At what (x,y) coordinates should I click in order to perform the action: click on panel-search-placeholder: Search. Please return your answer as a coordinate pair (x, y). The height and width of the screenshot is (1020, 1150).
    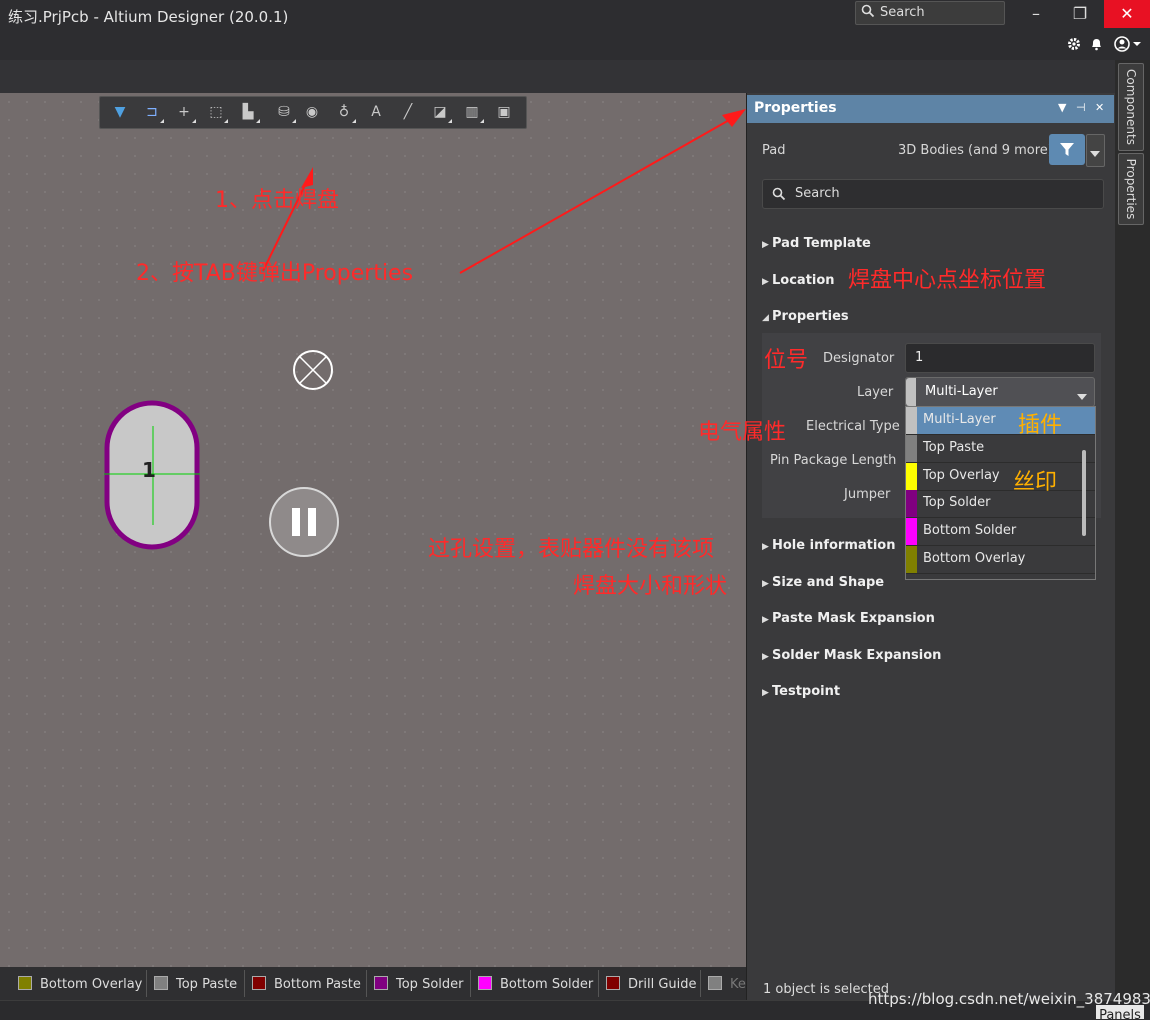
    Looking at the image, I should click on (817, 193).